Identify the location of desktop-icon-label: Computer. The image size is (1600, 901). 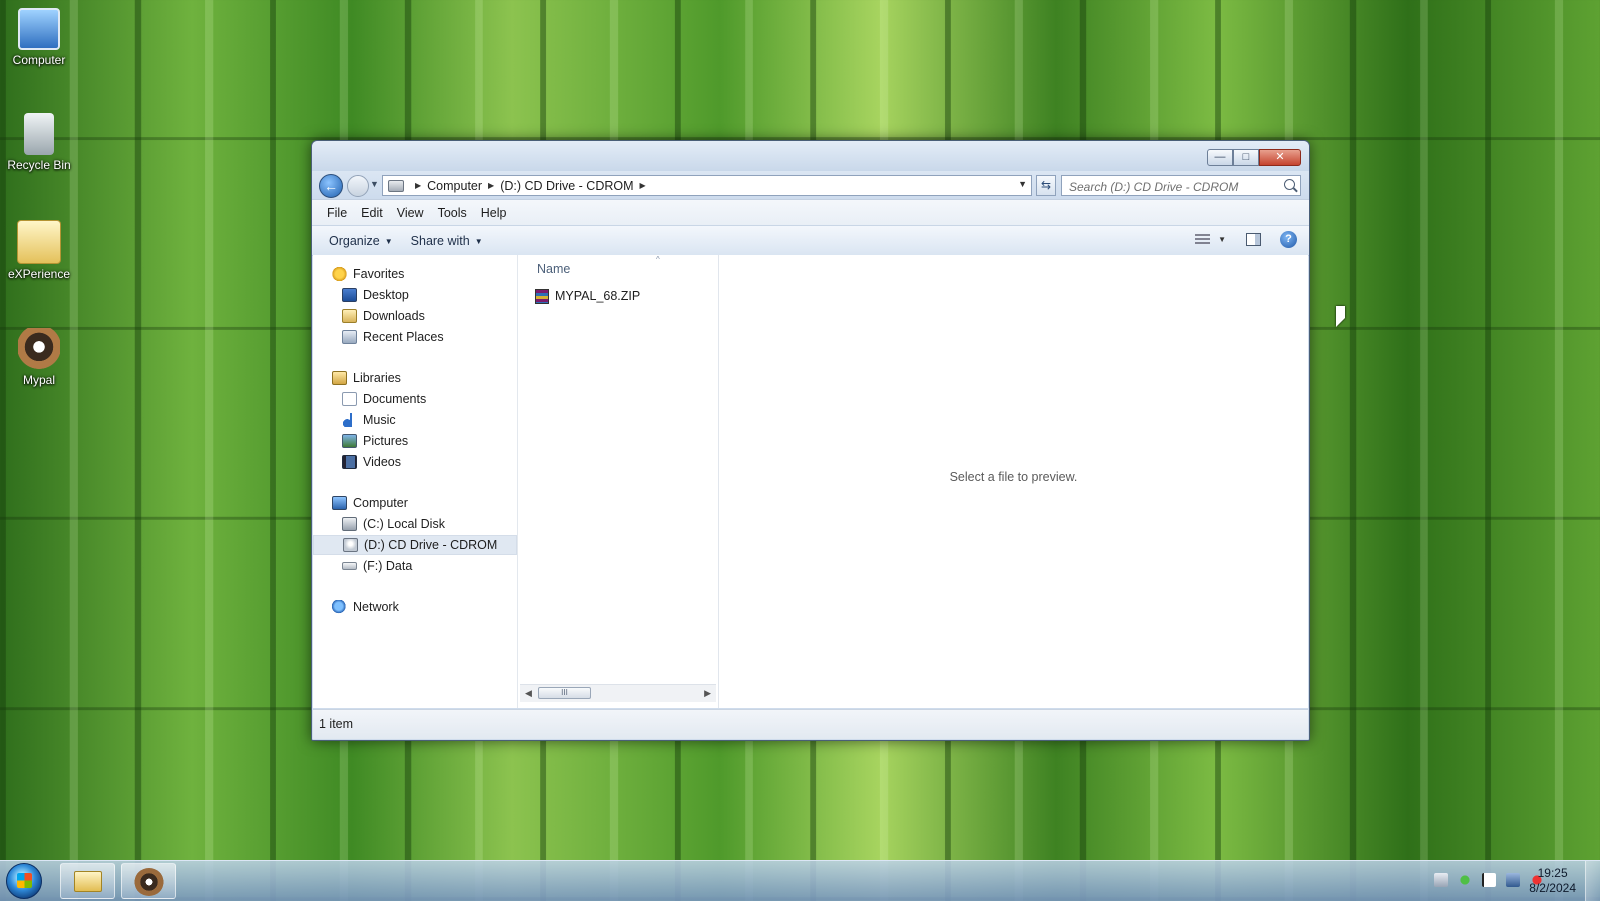
(39, 60).